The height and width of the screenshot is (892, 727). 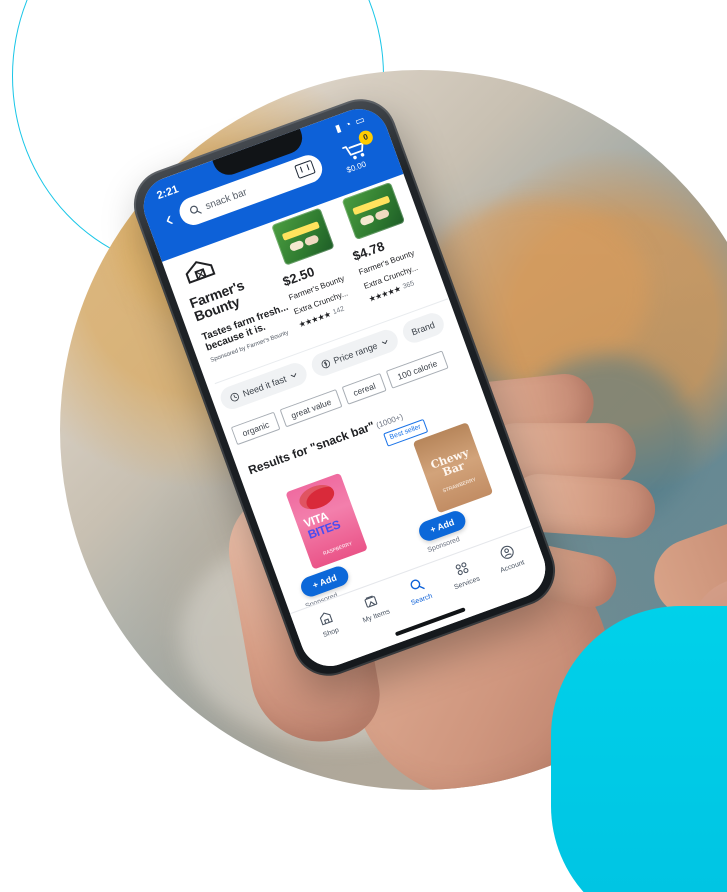 I want to click on filter-label: Price range, so click(x=355, y=353).